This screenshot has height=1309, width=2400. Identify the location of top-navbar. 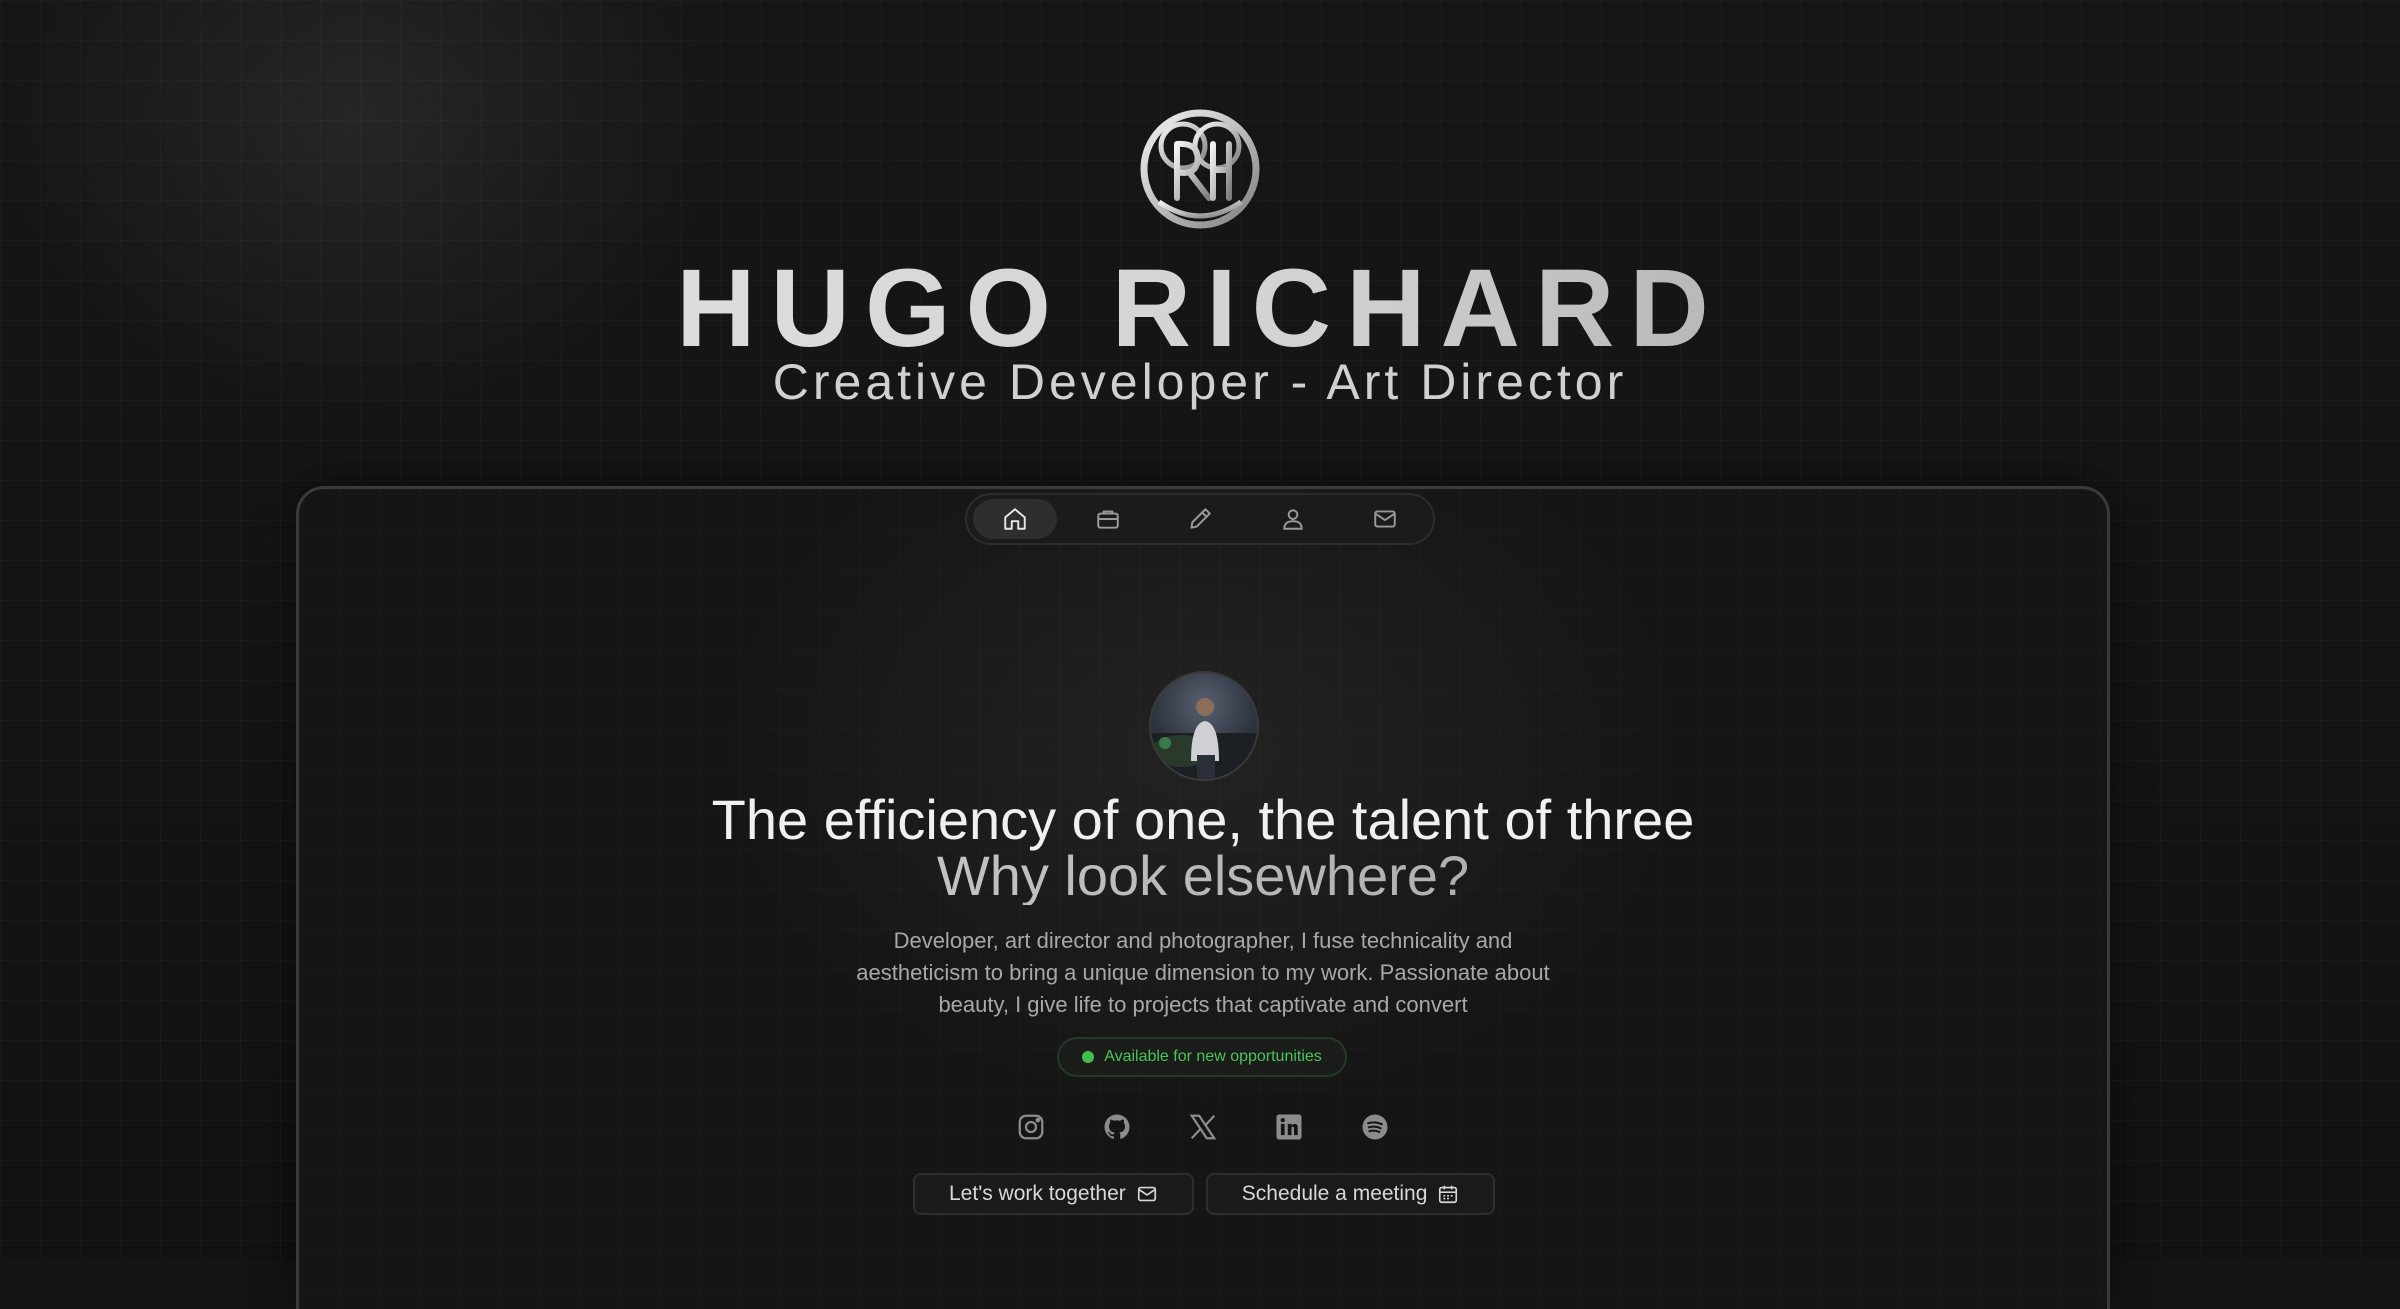
(1200, 519).